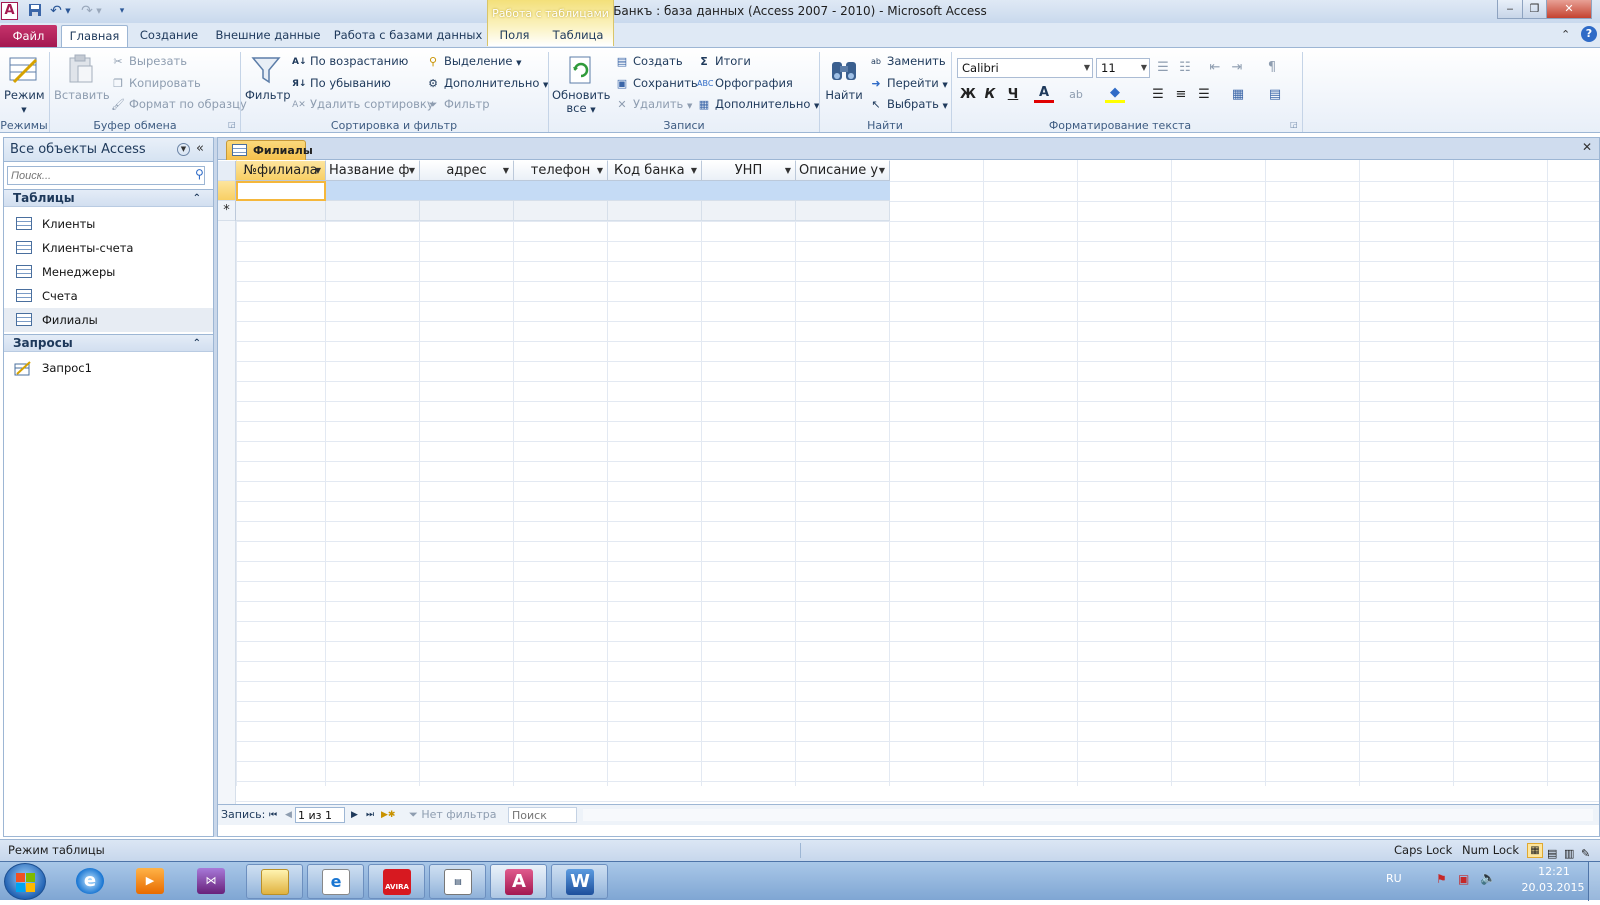 This screenshot has width=1600, height=905. Describe the element at coordinates (1158, 95) in the screenshot. I see `align-left-icon: ☰` at that location.